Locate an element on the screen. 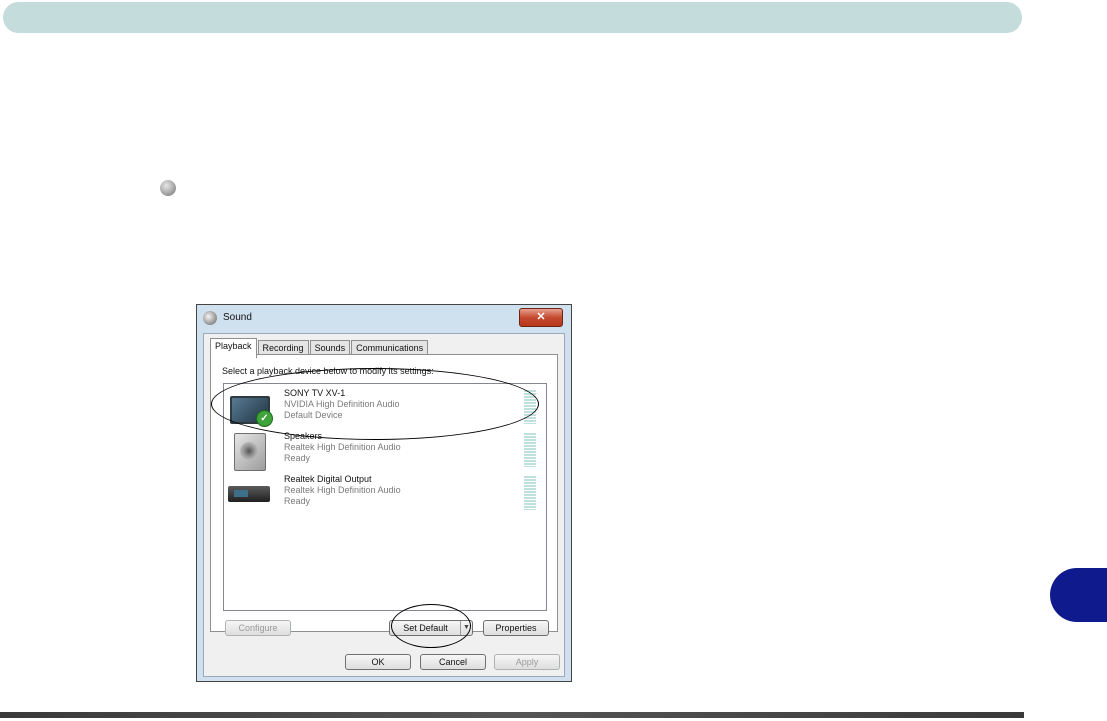 Image resolution: width=1107 pixels, height=721 pixels. header-bar is located at coordinates (512, 17).